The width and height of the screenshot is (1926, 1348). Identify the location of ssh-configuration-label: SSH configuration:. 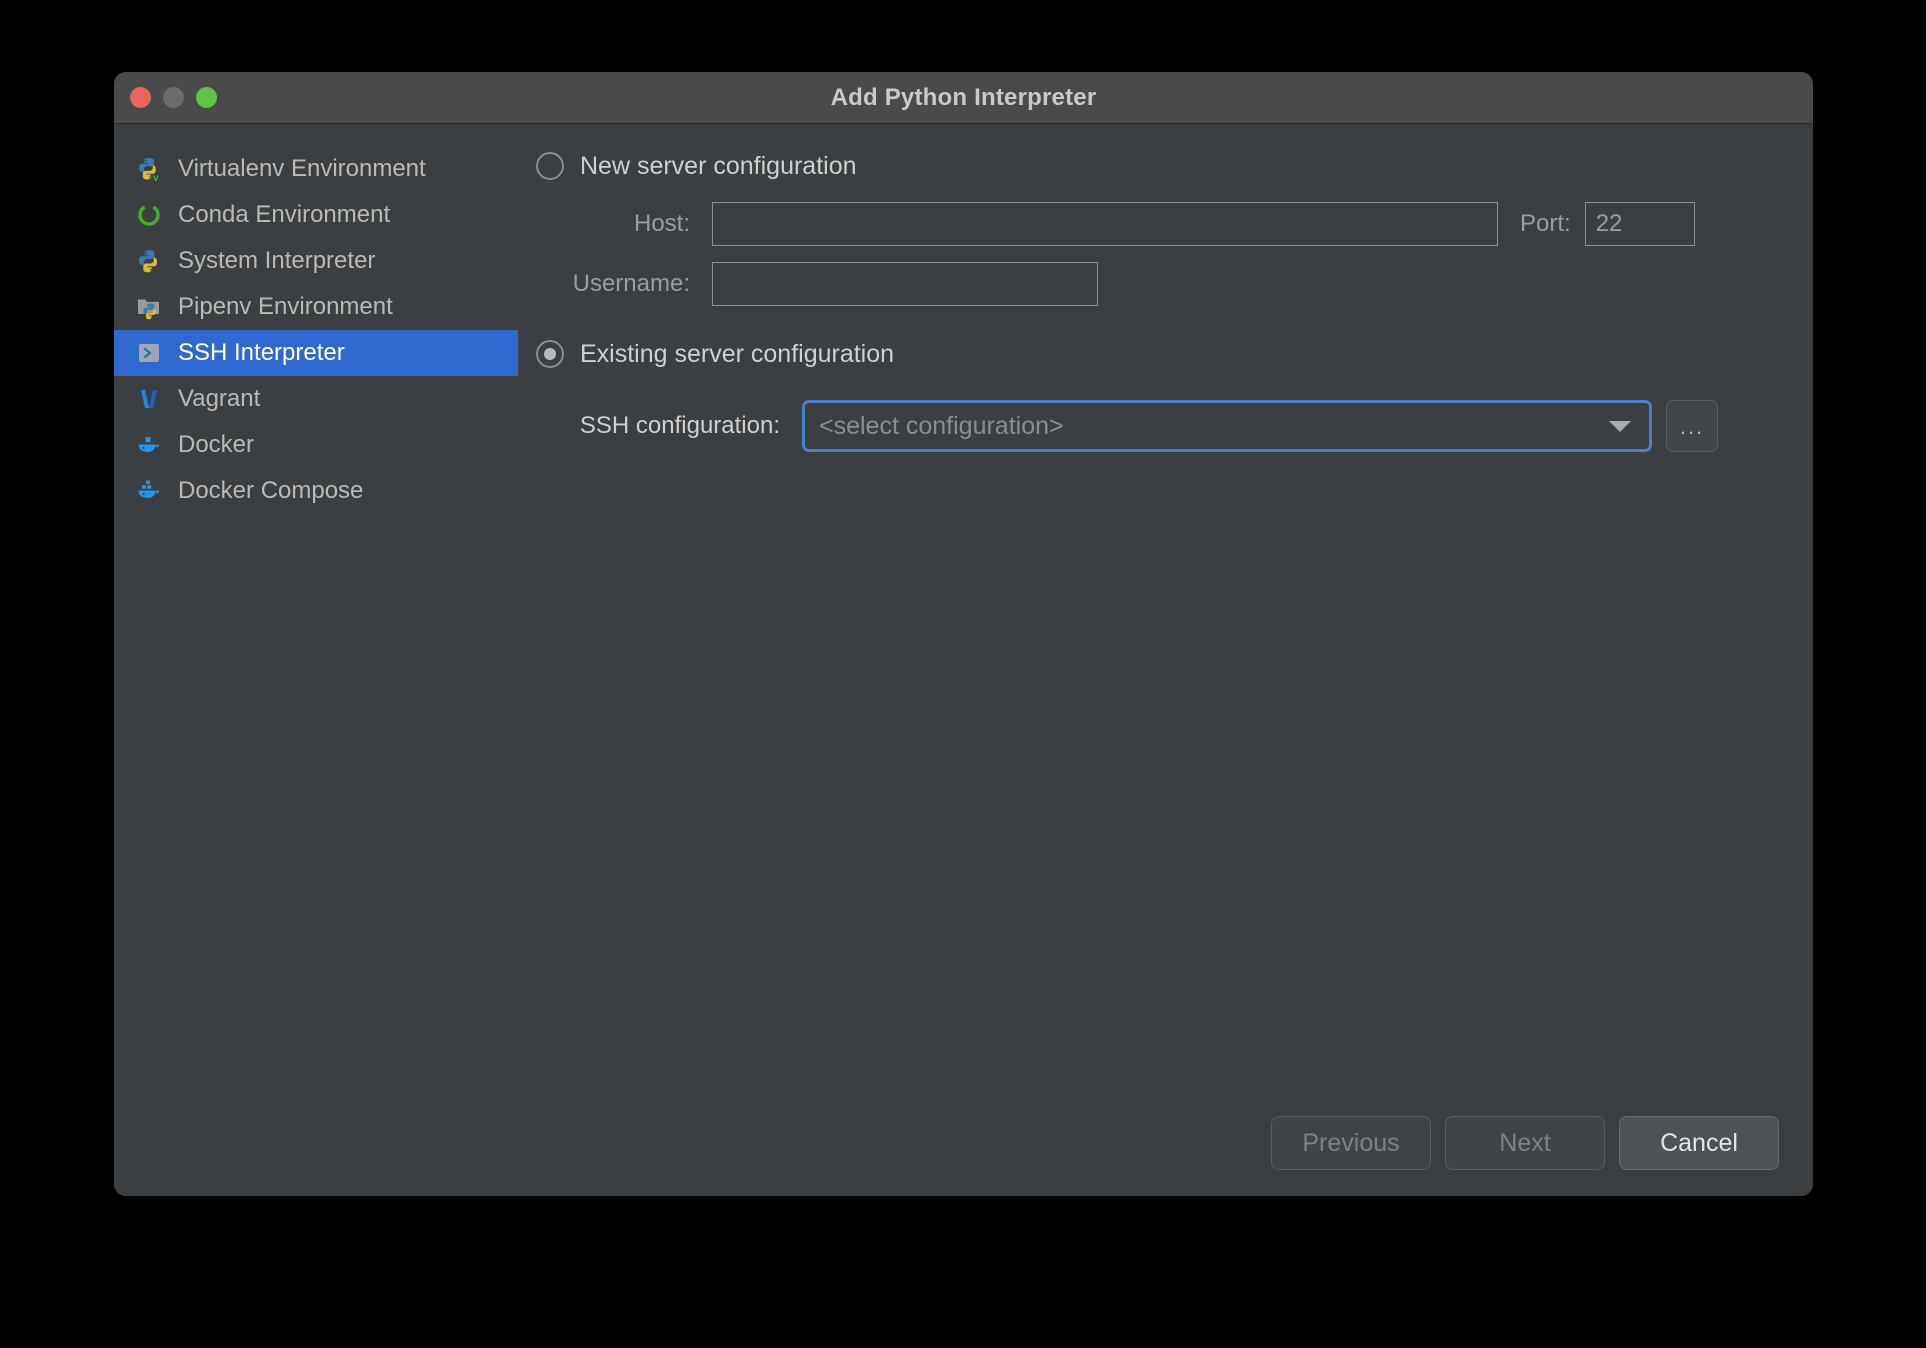
(679, 425).